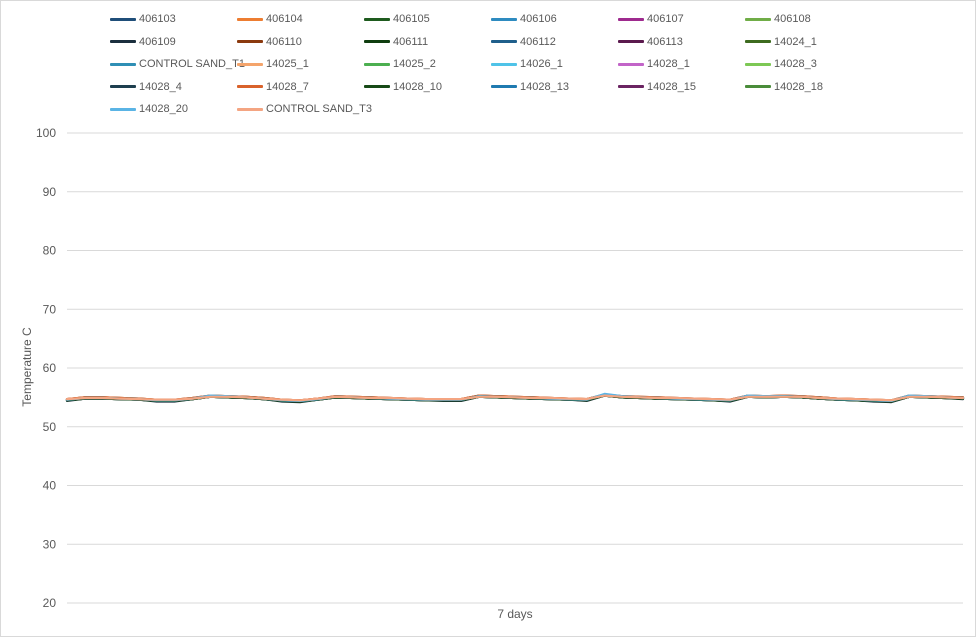  What do you see at coordinates (50, 544) in the screenshot?
I see `y-tick-label: 30` at bounding box center [50, 544].